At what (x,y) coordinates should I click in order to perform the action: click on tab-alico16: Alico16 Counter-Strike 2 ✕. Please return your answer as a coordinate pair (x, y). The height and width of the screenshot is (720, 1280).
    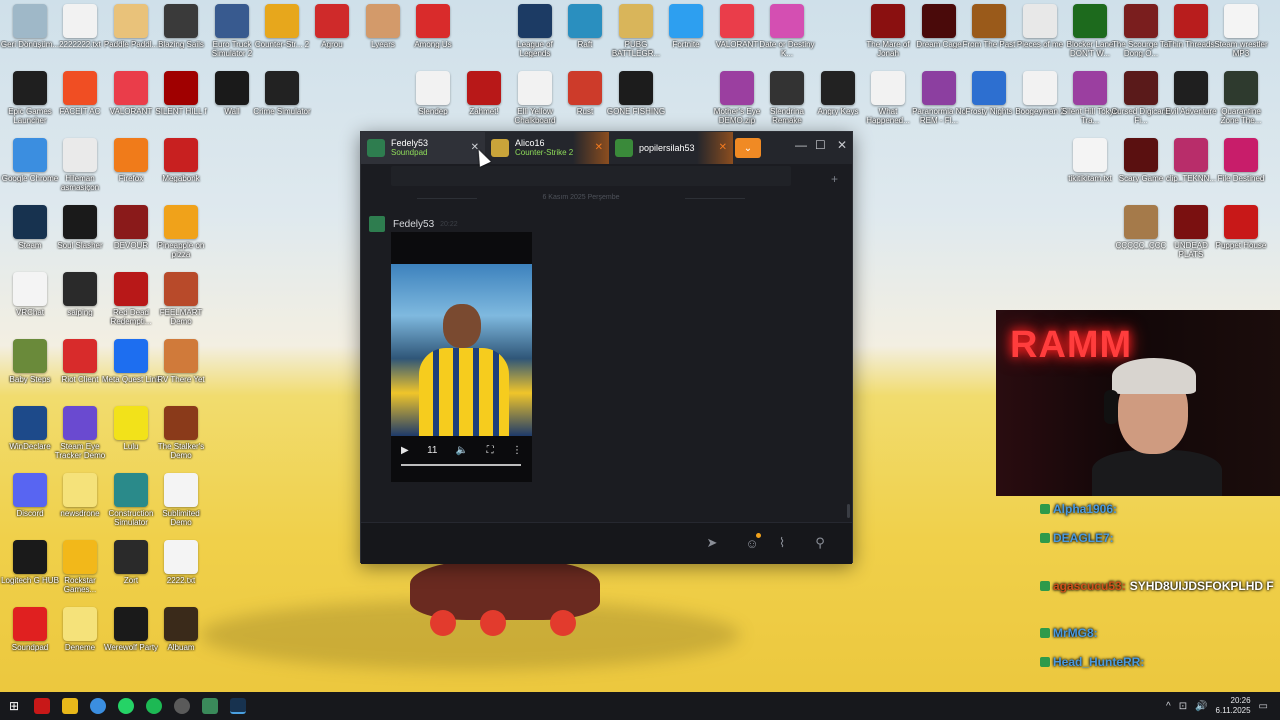
    Looking at the image, I should click on (547, 148).